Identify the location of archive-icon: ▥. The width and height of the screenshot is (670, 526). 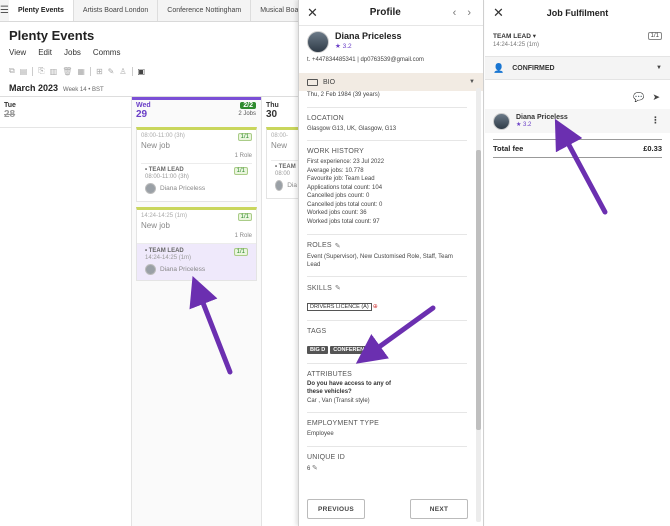
(54, 71).